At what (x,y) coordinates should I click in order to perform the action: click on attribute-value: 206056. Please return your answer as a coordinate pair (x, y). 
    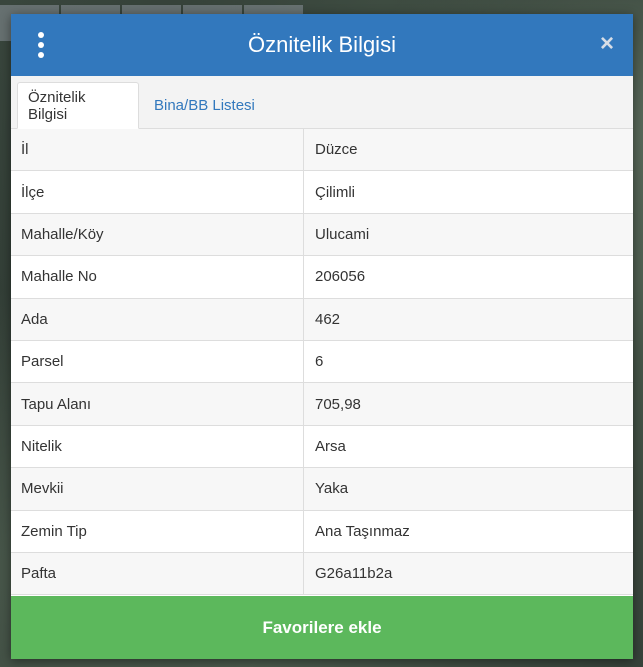
    Looking at the image, I should click on (340, 277).